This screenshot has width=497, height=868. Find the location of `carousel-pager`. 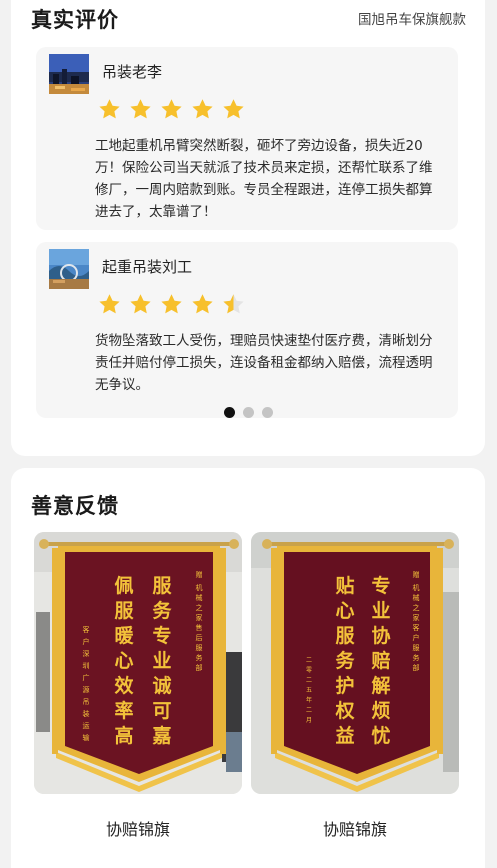

carousel-pager is located at coordinates (248, 412).